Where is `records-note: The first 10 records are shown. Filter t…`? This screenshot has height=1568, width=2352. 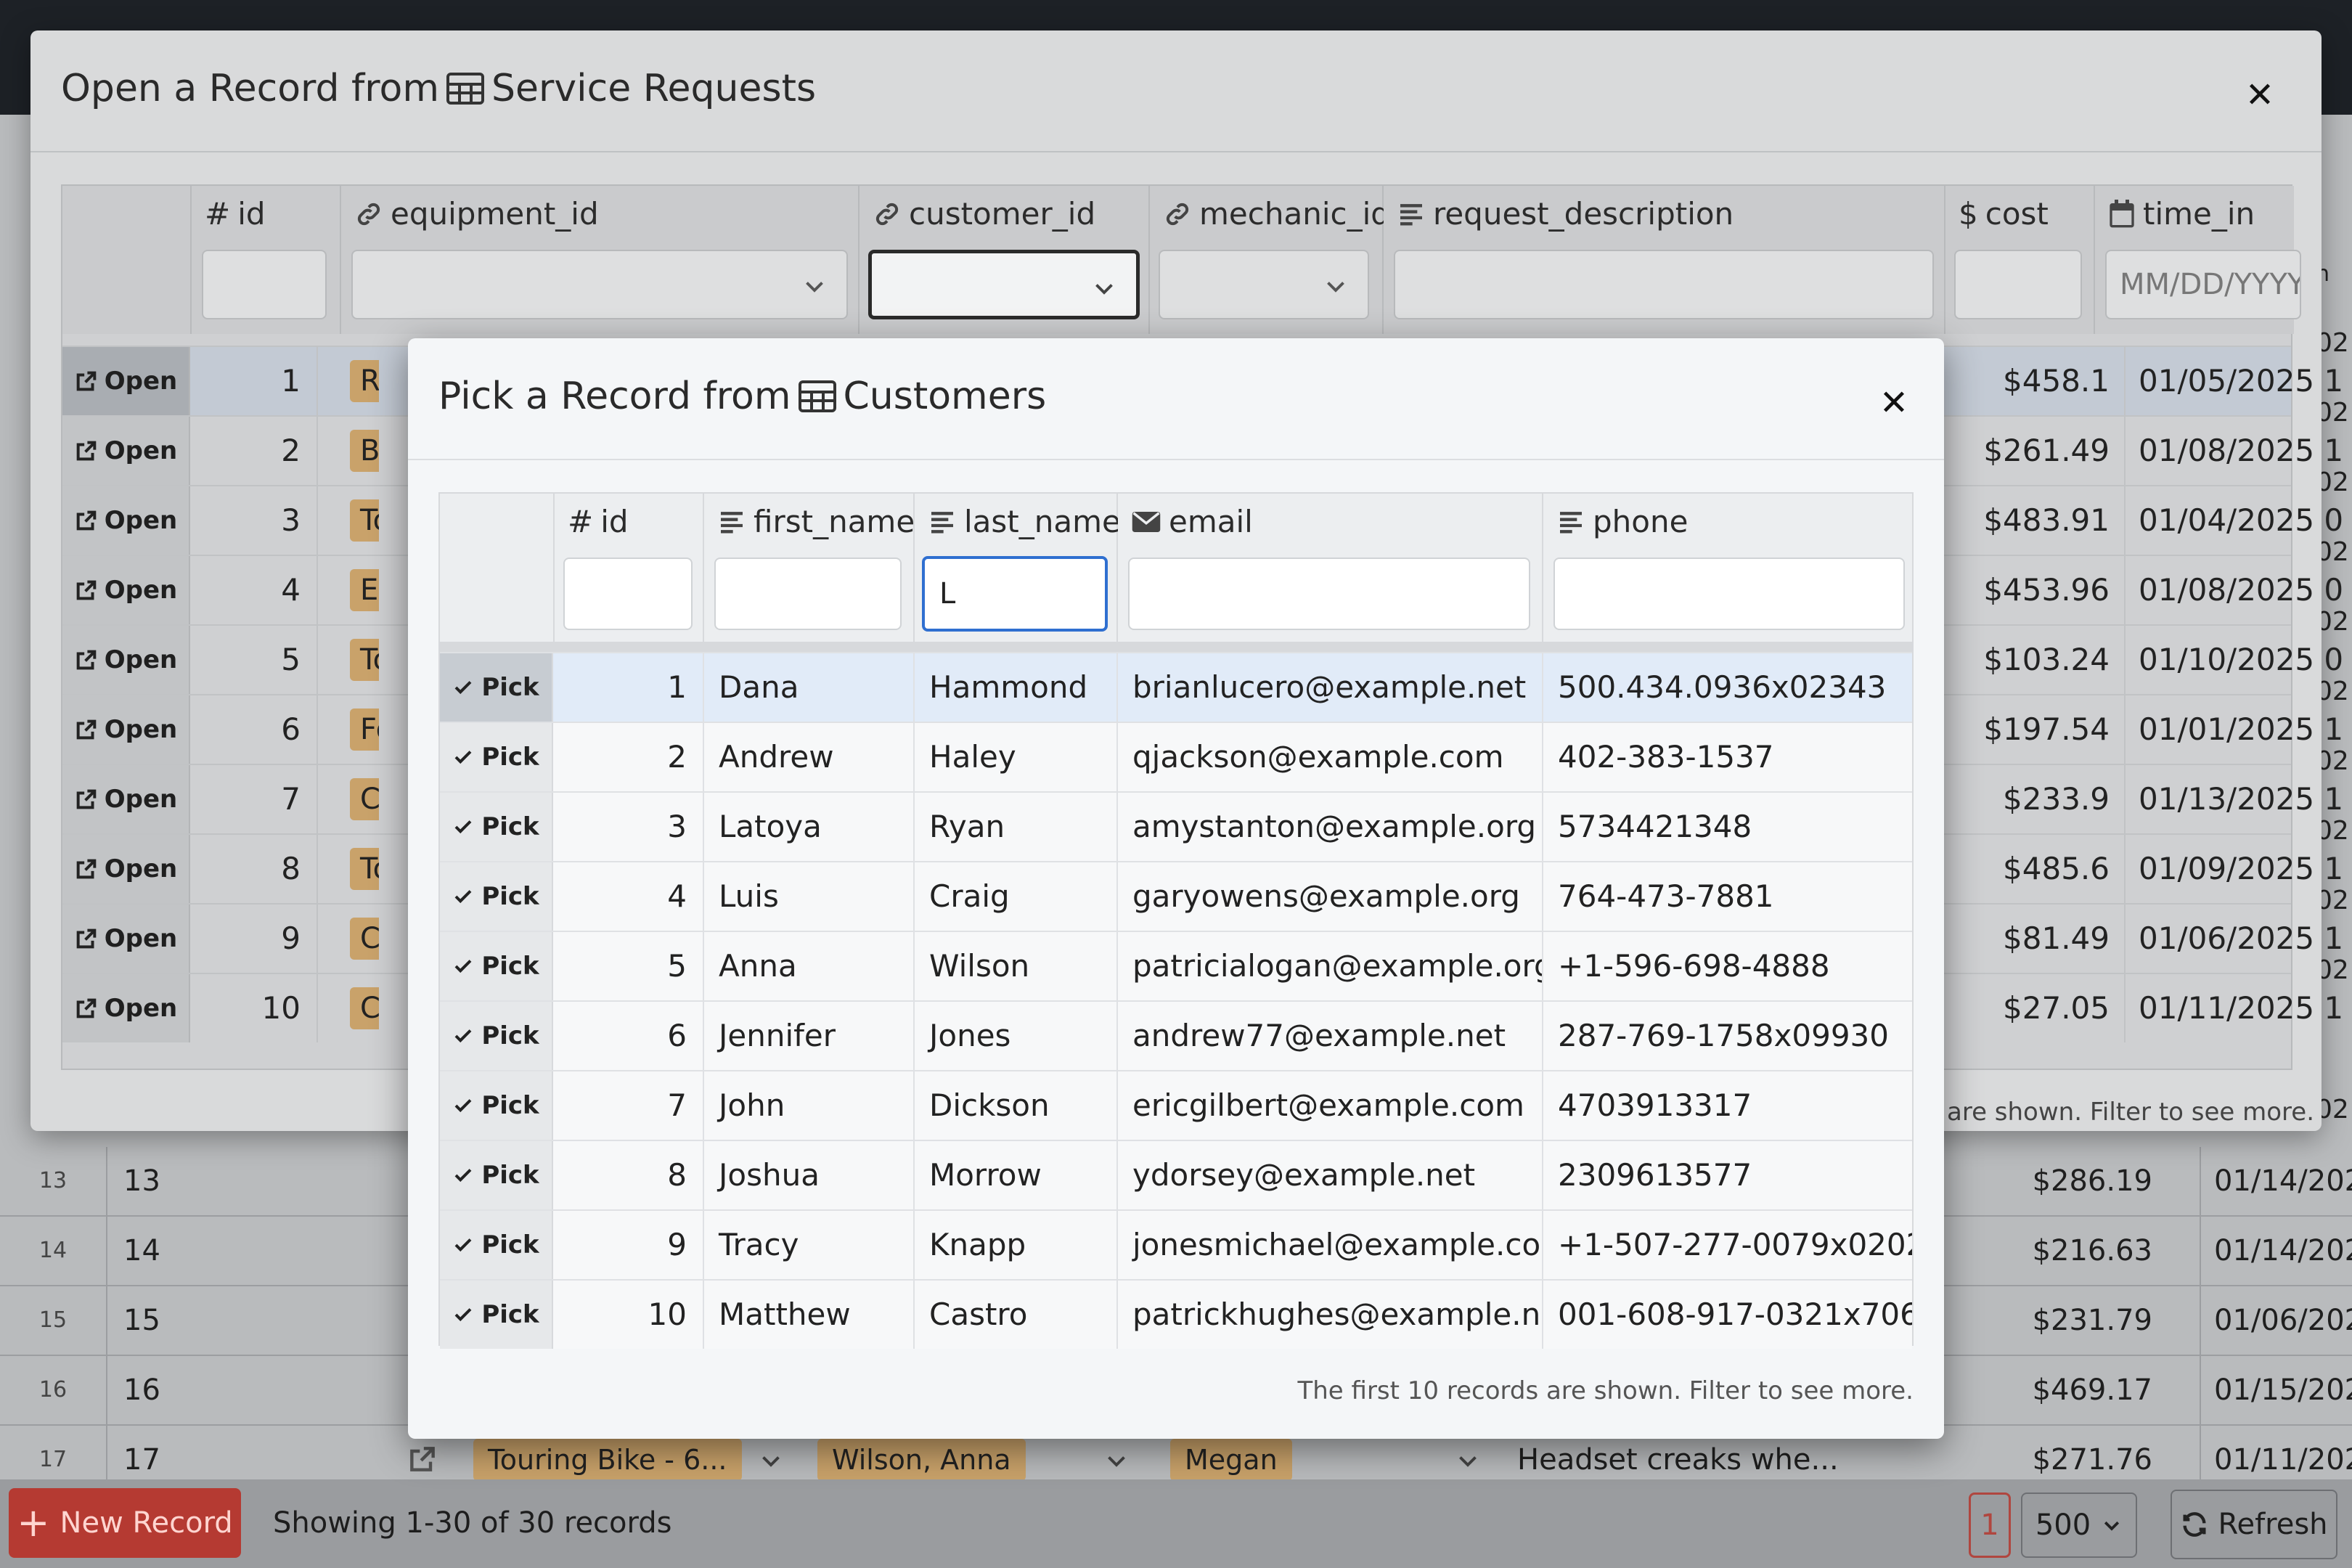
records-note: The first 10 records are shown. Filter t… is located at coordinates (1606, 1391).